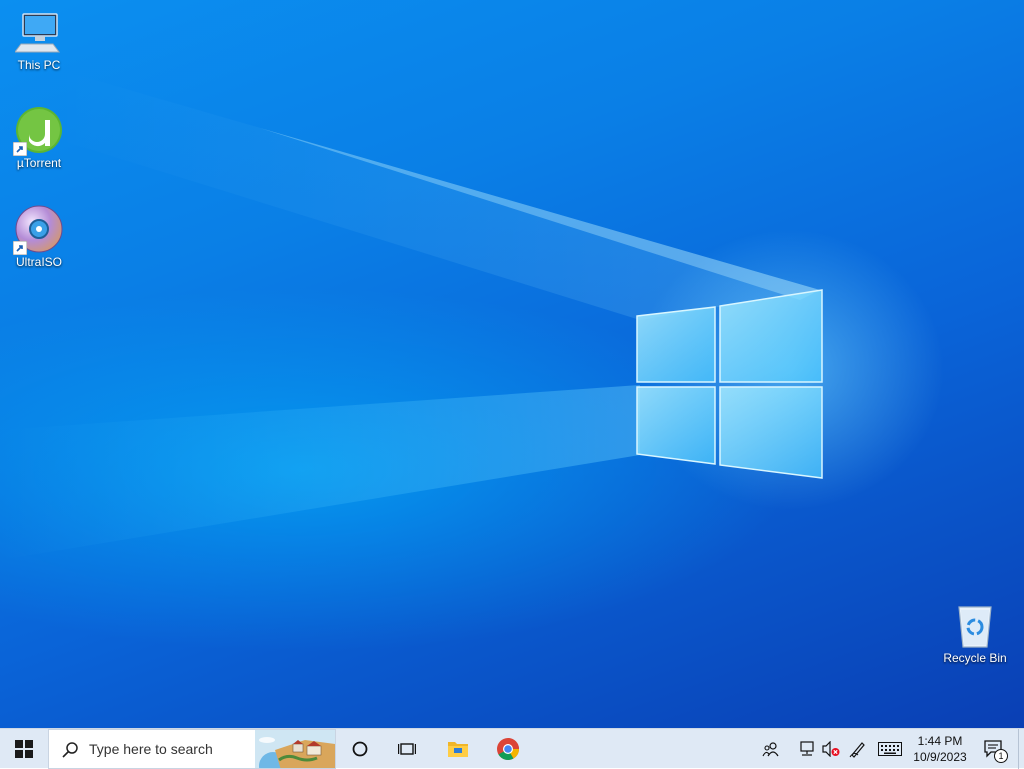 This screenshot has width=1024, height=769. I want to click on cortana-circle-icon, so click(360, 749).